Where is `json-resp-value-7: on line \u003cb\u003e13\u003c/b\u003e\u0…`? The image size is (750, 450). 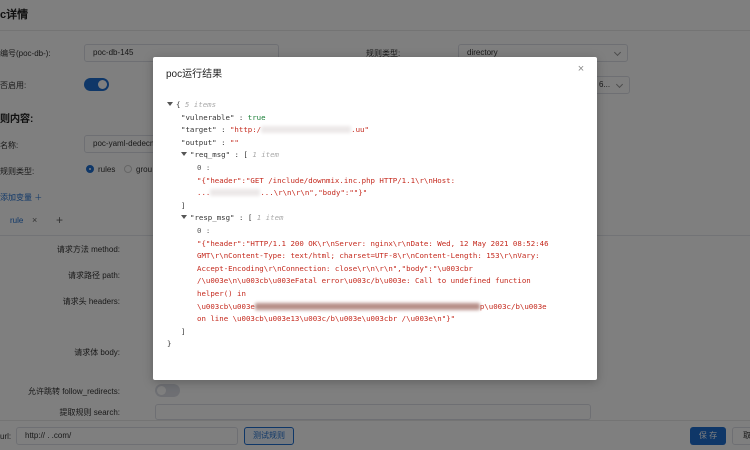
json-resp-value-7: on line \u003cb\u003e13\u003c/b\u003e\u0… is located at coordinates (326, 319).